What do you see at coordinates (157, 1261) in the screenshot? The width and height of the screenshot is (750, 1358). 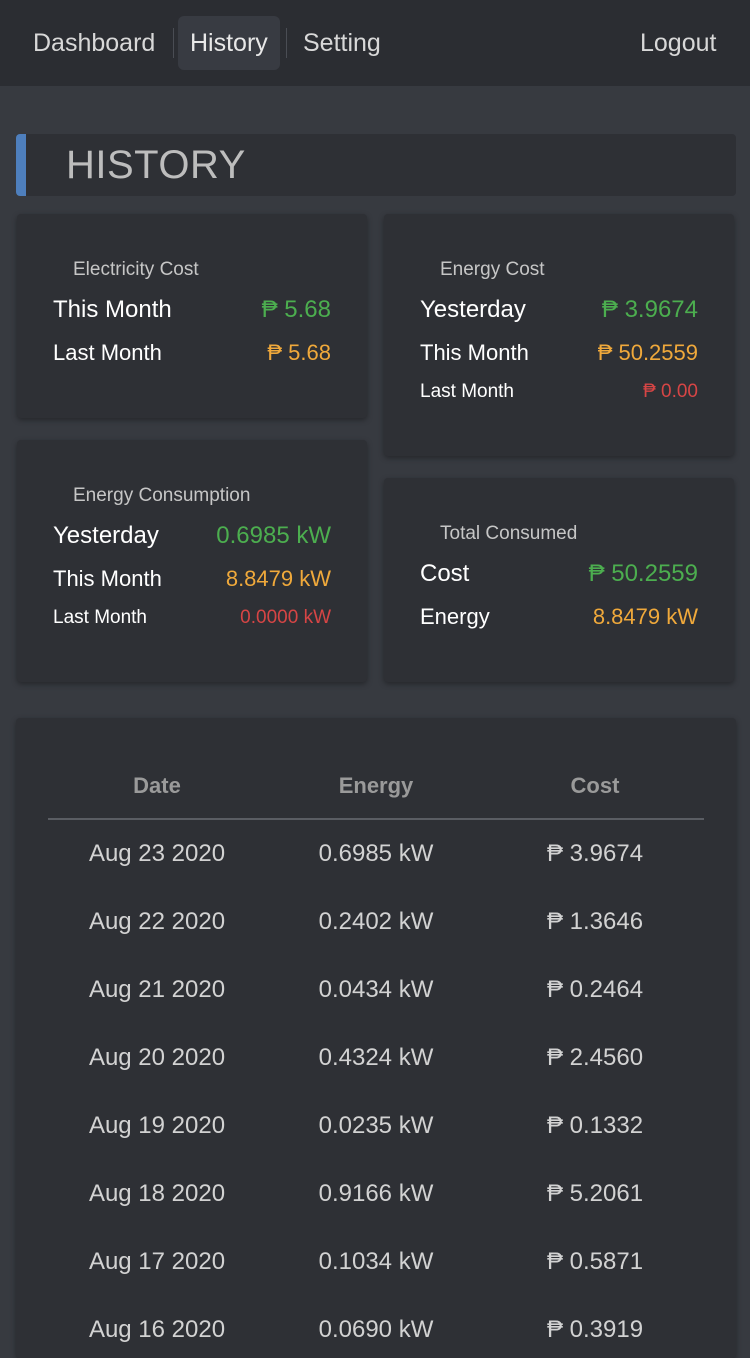 I see `date-cell: Aug 17 2020` at bounding box center [157, 1261].